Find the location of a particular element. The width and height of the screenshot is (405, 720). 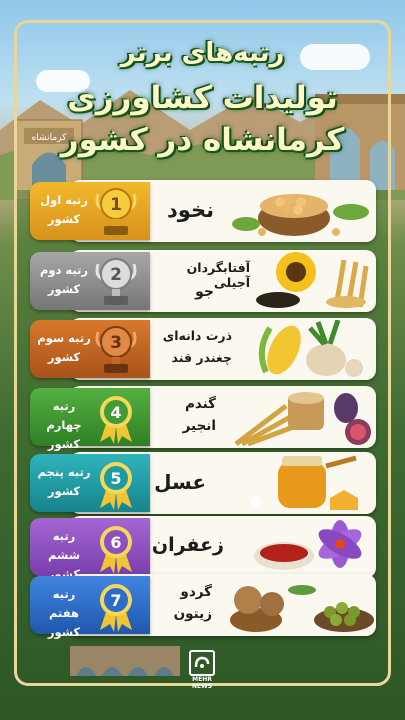

rank-row-5: رتبه پنجم کشور 5 عسل is located at coordinates (204, 483).